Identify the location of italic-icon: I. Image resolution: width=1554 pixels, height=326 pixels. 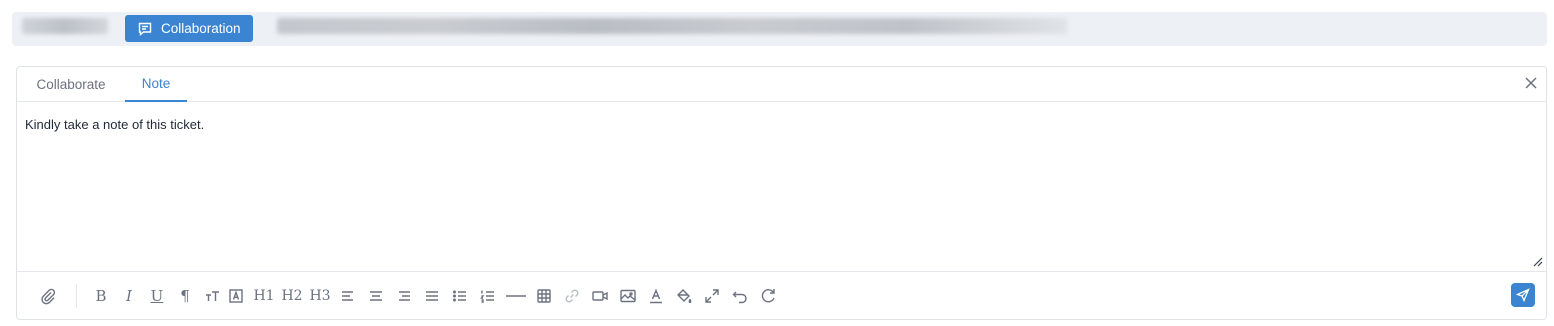
(129, 296).